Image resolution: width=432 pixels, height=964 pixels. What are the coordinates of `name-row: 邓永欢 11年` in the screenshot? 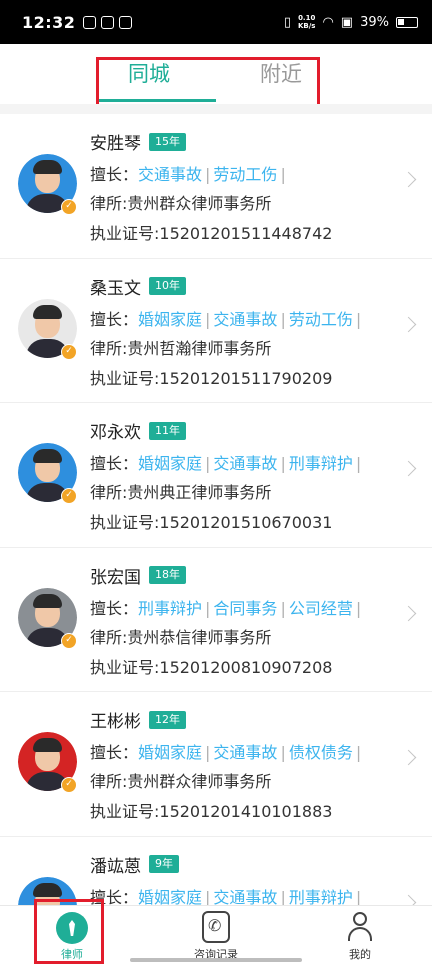 It's located at (138, 430).